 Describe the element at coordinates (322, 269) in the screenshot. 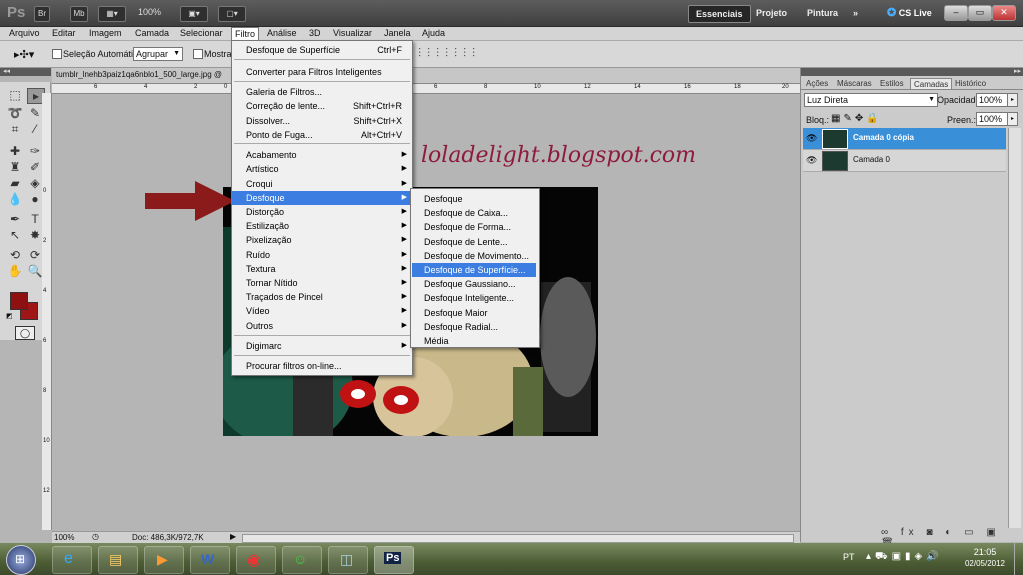

I see `menu-item-filter-group: Textura ▶` at that location.